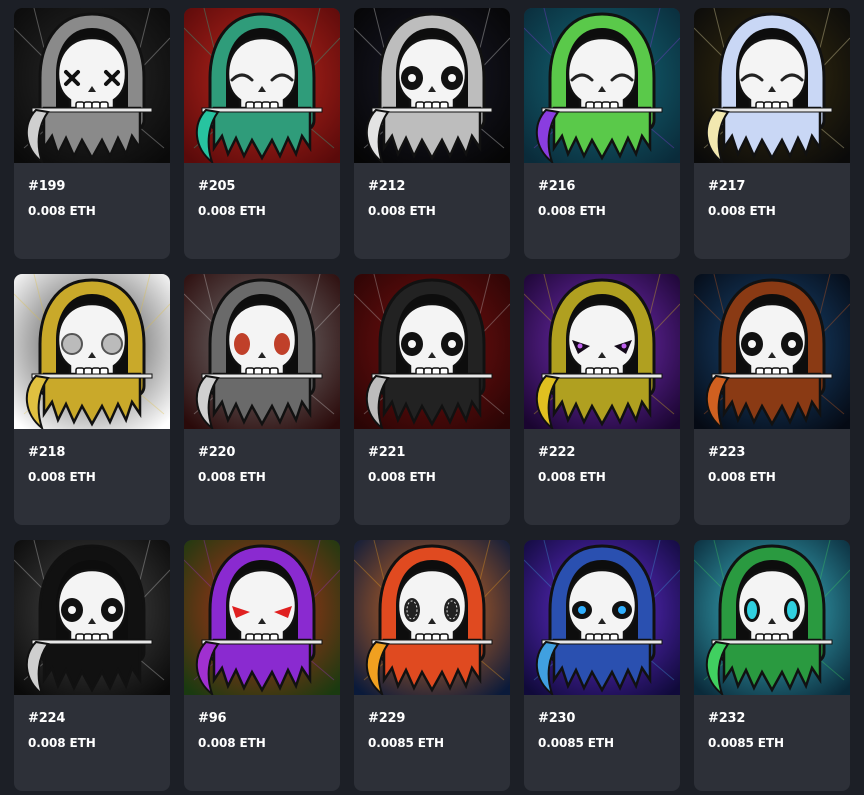  Describe the element at coordinates (387, 452) in the screenshot. I see `nft-token-id: #221` at that location.